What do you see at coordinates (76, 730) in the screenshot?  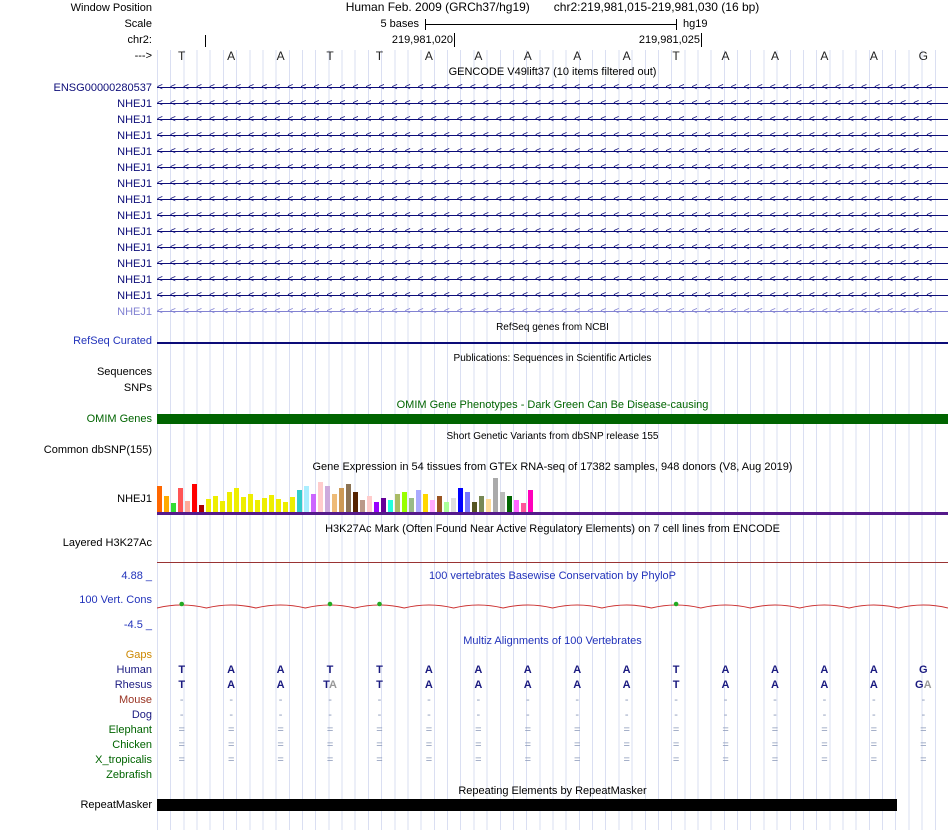 I see `species-label-elephant: Elephant` at bounding box center [76, 730].